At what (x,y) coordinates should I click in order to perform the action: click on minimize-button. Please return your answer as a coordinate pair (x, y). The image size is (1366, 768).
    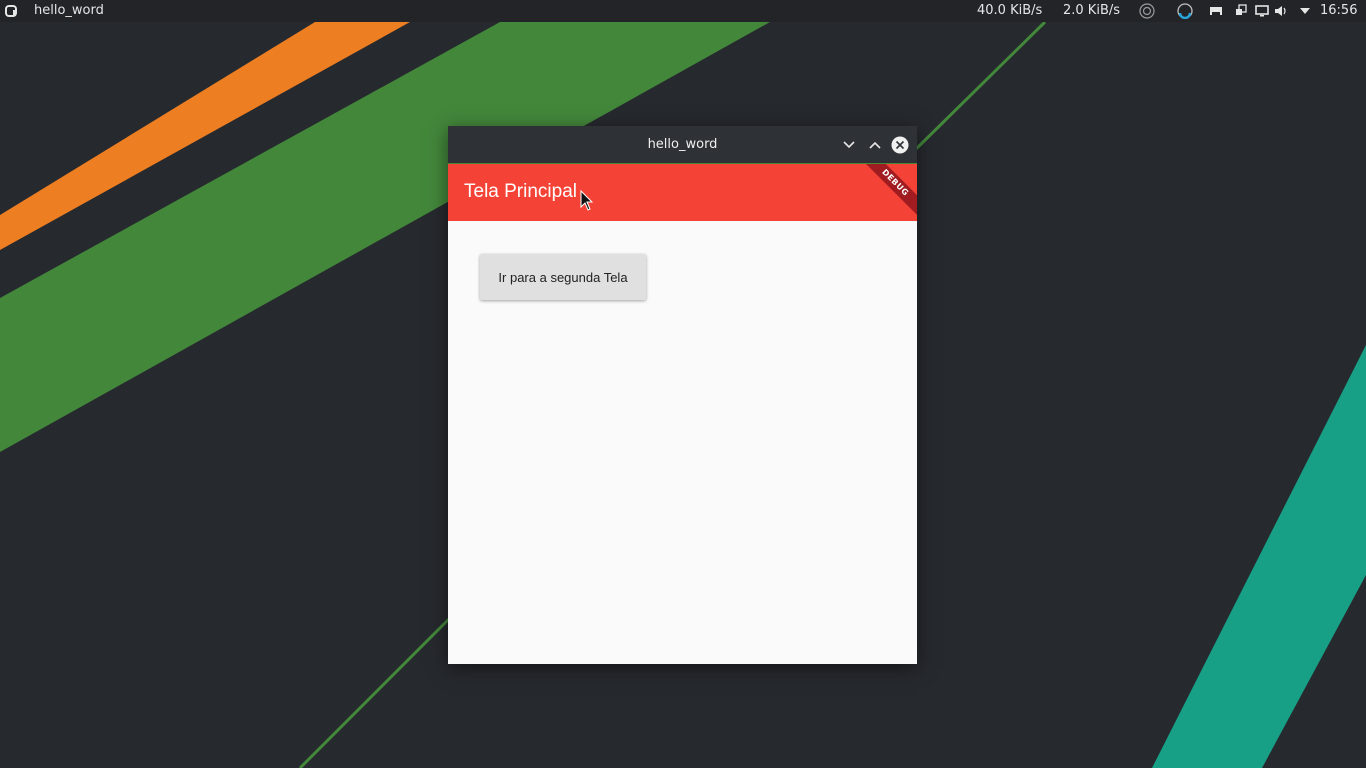
    Looking at the image, I should click on (849, 145).